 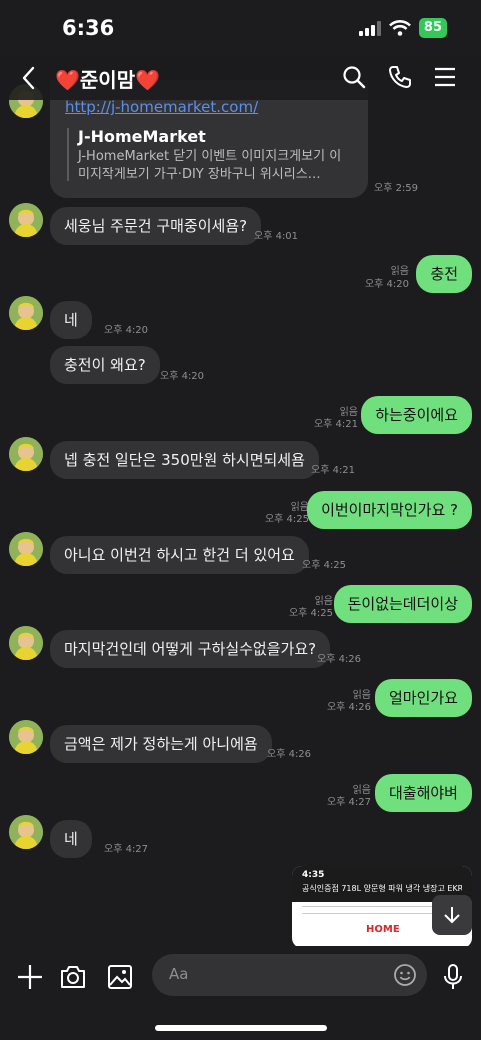 I want to click on back-icon, so click(x=30, y=78).